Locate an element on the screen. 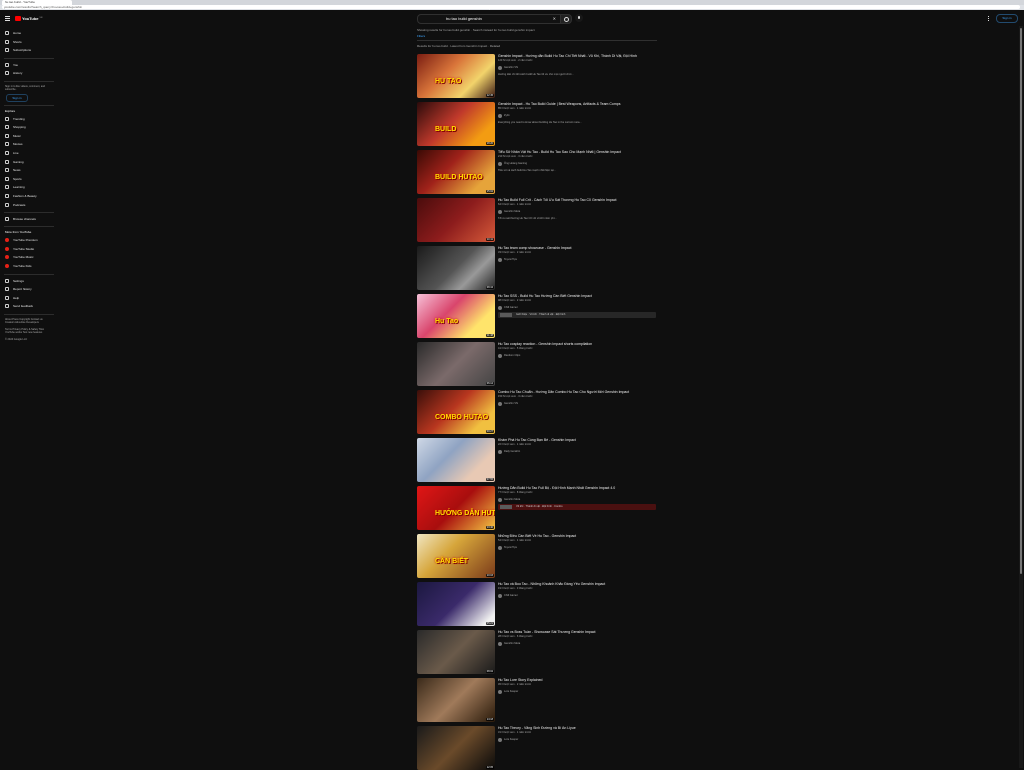 Image resolution: width=1024 pixels, height=770 pixels. search-button is located at coordinates (566, 19).